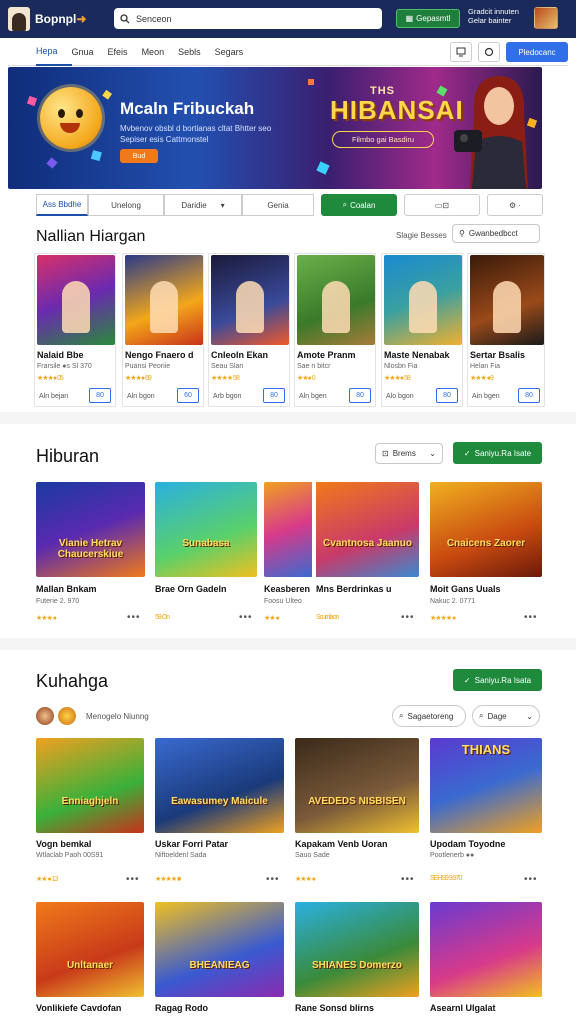 Image resolution: width=576 pixels, height=1024 pixels. Describe the element at coordinates (486, 785) in the screenshot. I see `game-thumbnail: THIANS` at that location.